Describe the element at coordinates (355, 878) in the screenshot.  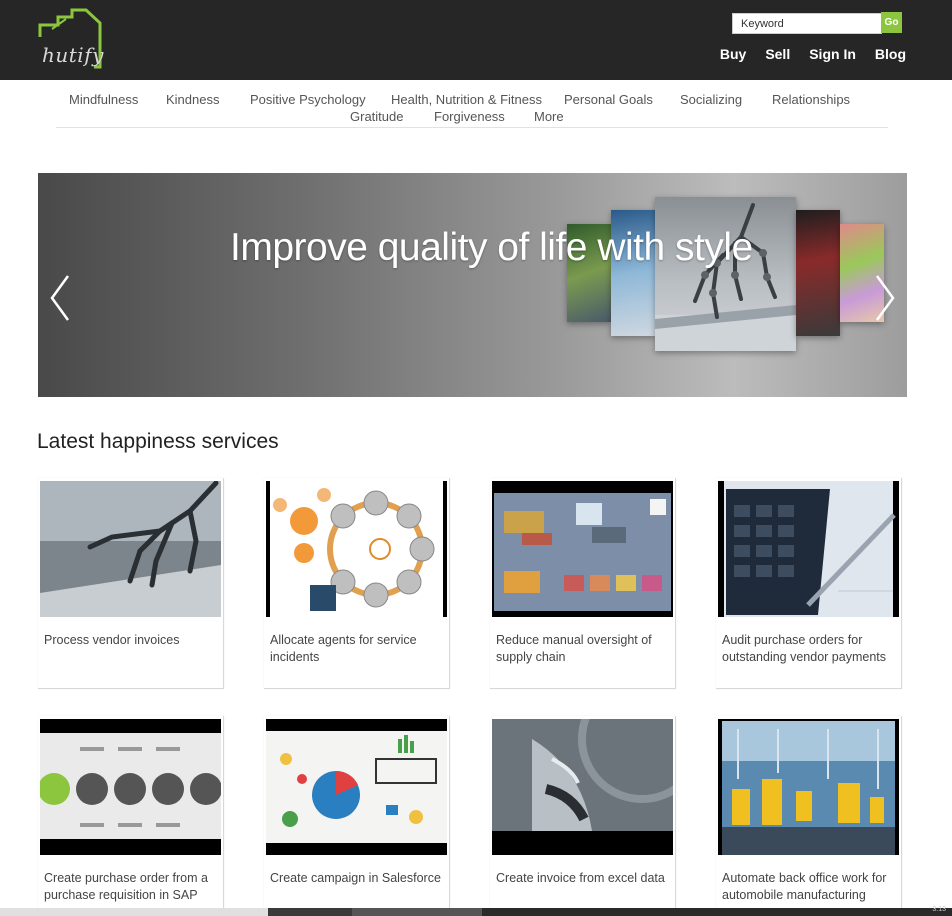
I see `card-title: Create campaign in Salesforce` at that location.